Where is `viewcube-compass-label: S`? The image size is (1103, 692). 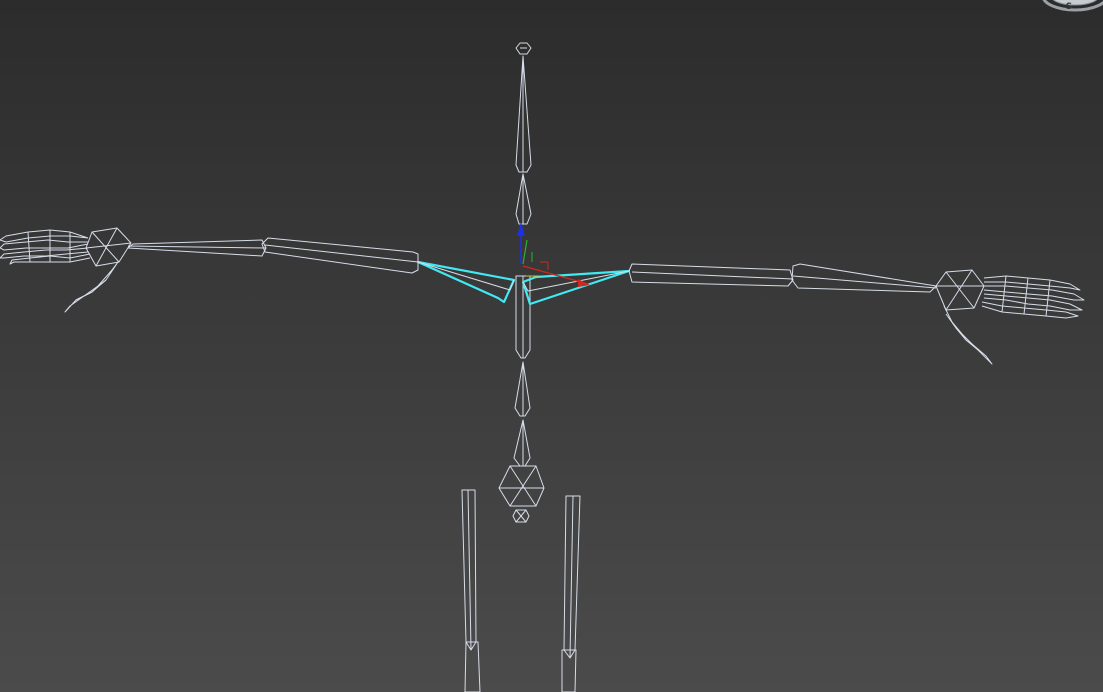 viewcube-compass-label: S is located at coordinates (1069, 7).